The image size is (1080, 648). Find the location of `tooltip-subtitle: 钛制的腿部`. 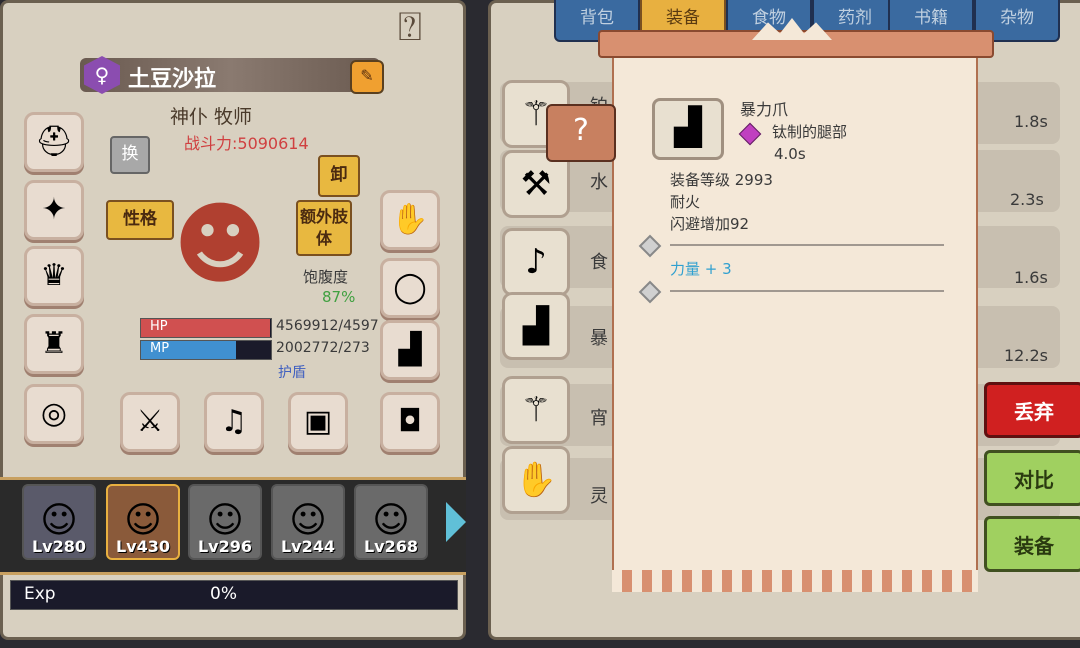

tooltip-subtitle: 钛制的腿部 is located at coordinates (810, 132).